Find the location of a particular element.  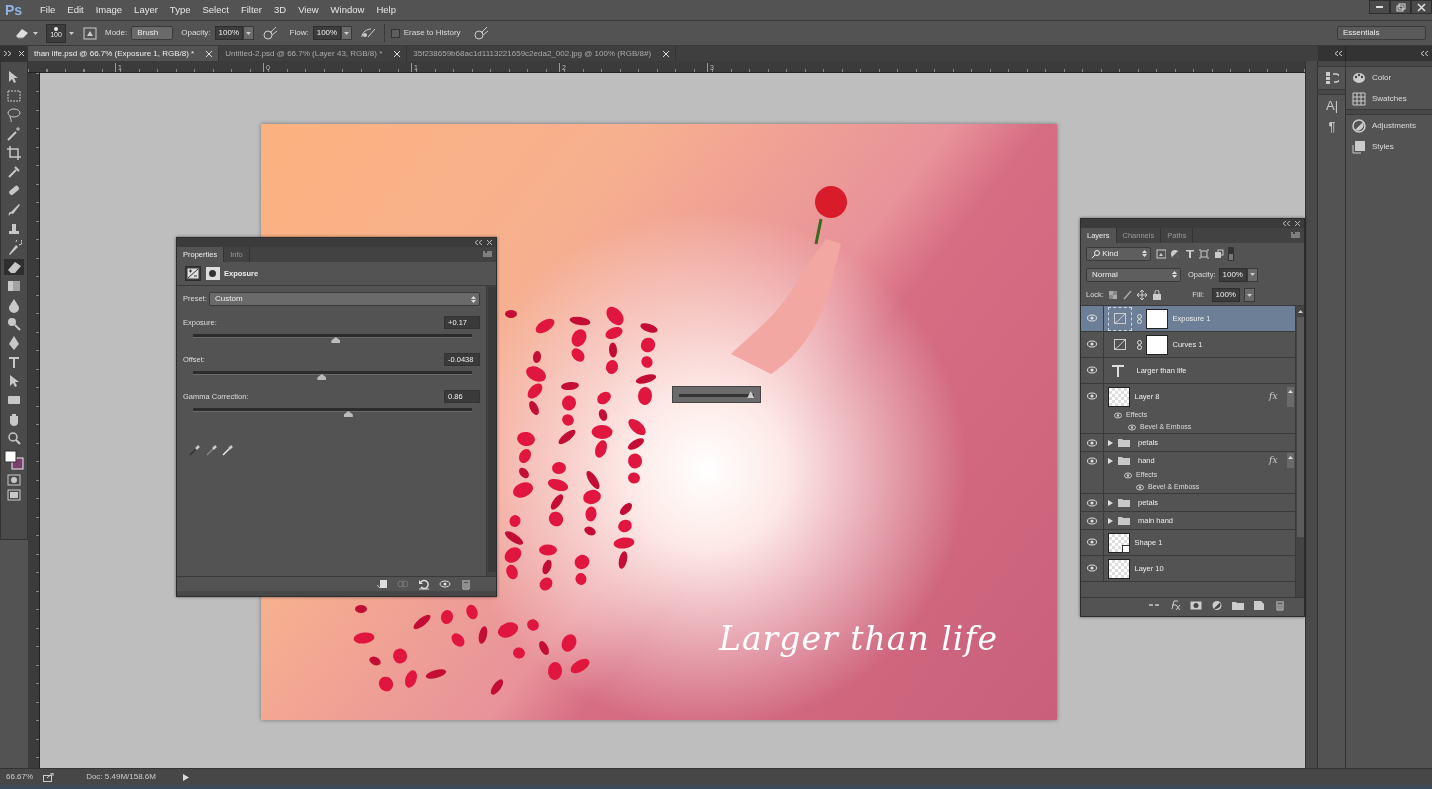

close-button is located at coordinates (1421, 7).